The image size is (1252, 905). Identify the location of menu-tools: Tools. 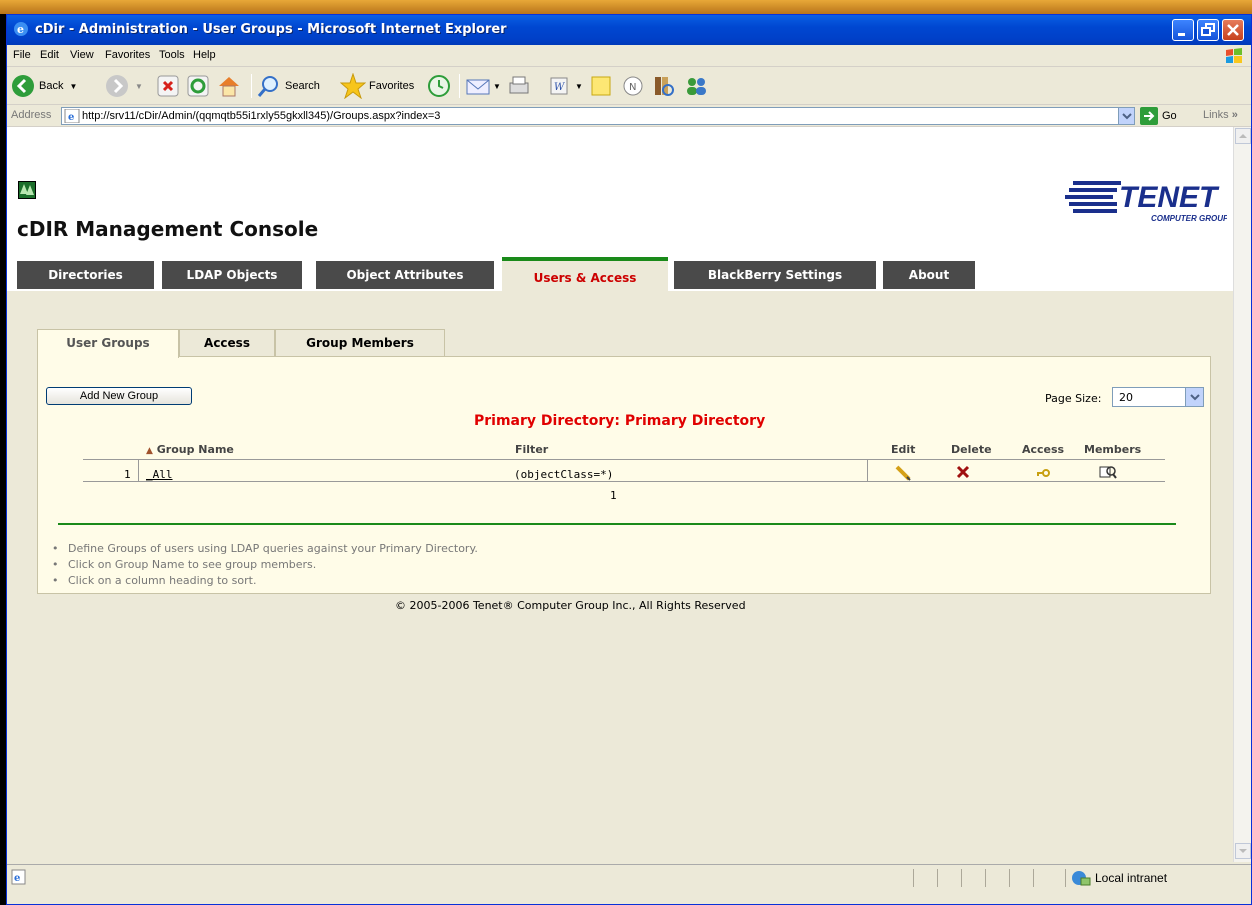
(172, 55).